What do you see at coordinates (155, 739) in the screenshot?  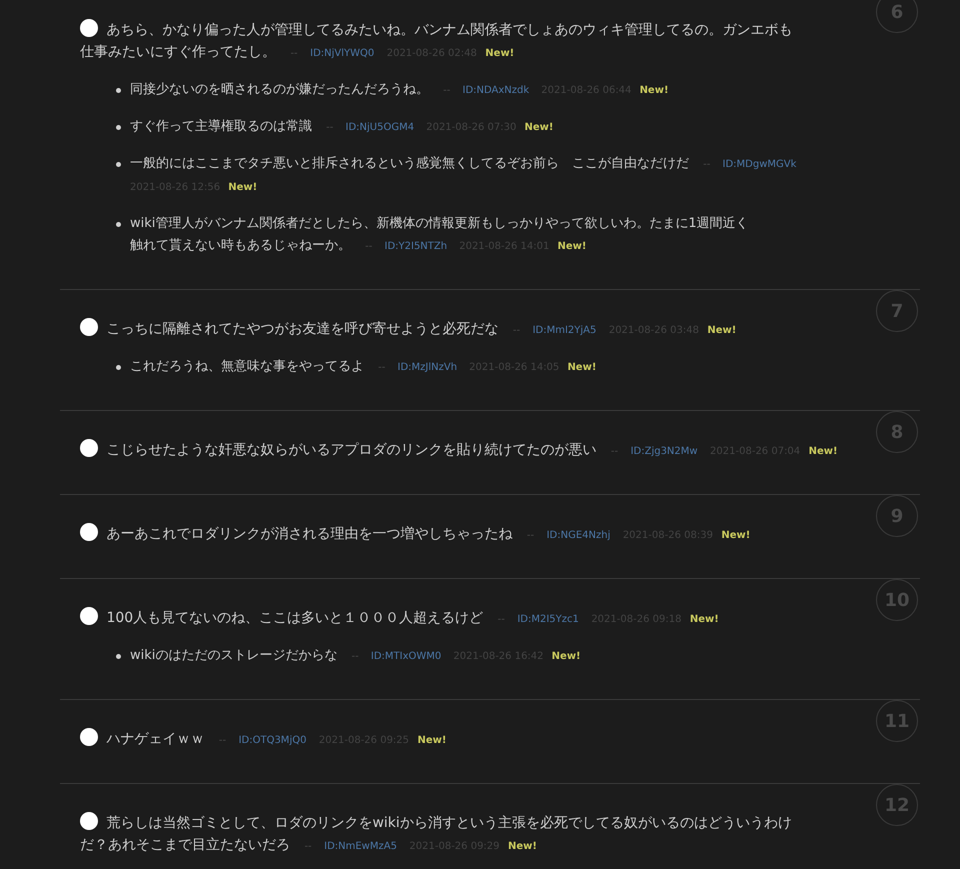 I see `comment-text: ハナゲェイｗｗ` at bounding box center [155, 739].